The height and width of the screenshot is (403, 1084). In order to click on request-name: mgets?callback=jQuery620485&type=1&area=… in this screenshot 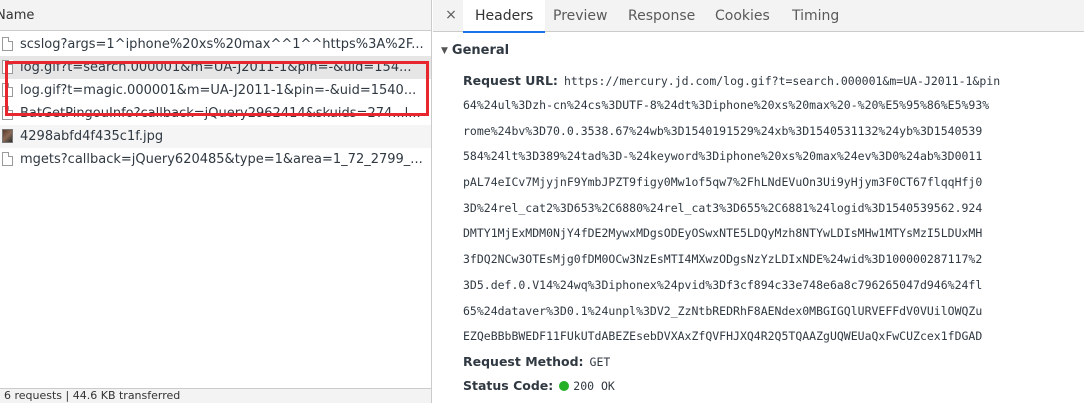, I will do `click(221, 159)`.